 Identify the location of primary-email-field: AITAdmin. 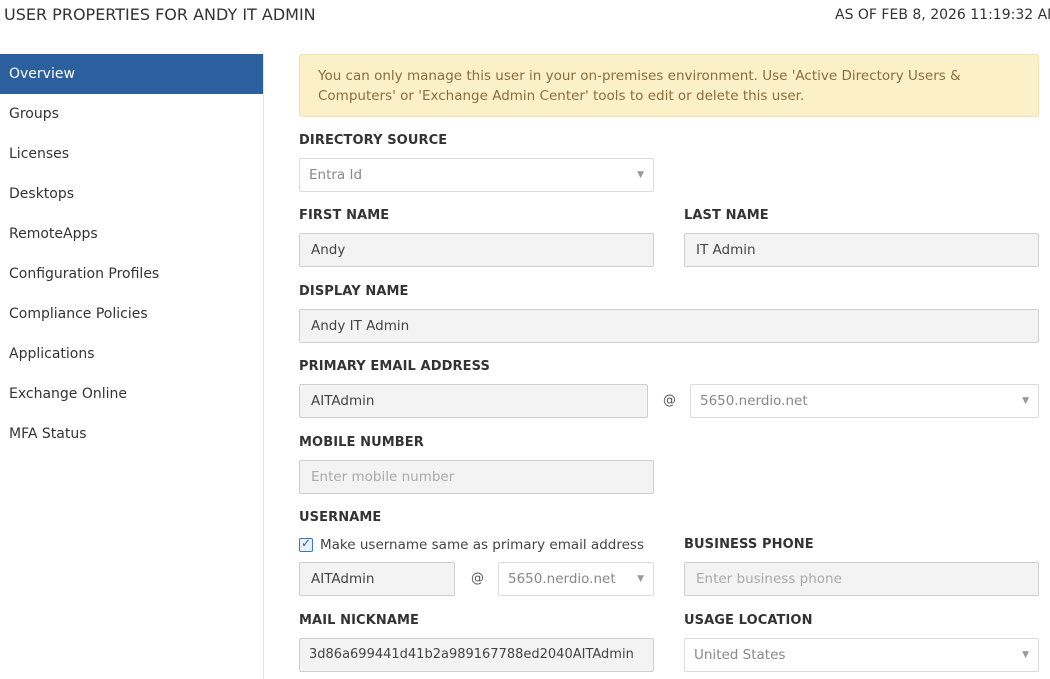
(473, 401).